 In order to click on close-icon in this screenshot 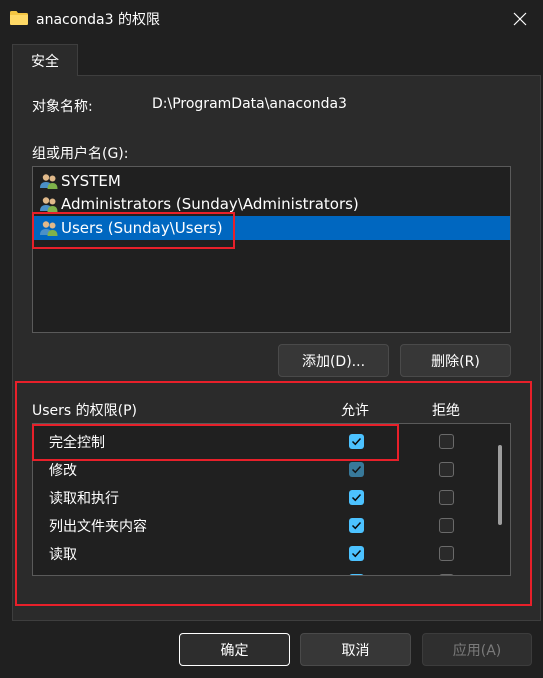, I will do `click(520, 19)`.